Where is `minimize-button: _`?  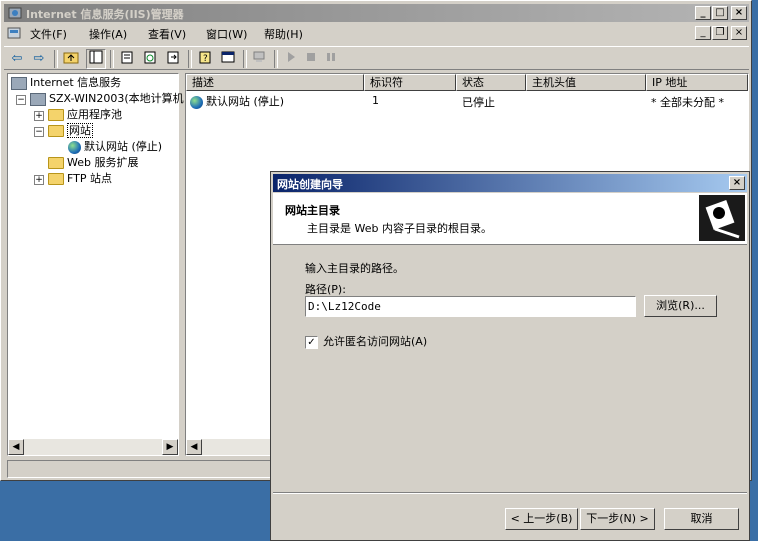
minimize-button: _ is located at coordinates (703, 13).